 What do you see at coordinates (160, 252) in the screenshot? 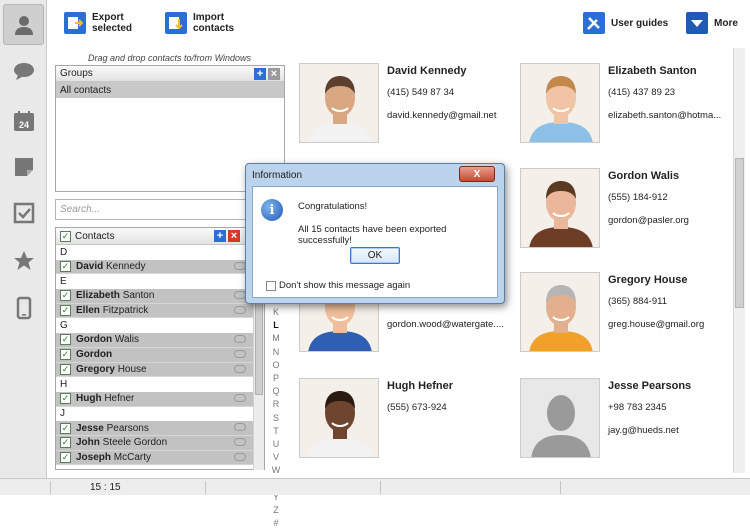
I see `letter-header: D` at bounding box center [160, 252].